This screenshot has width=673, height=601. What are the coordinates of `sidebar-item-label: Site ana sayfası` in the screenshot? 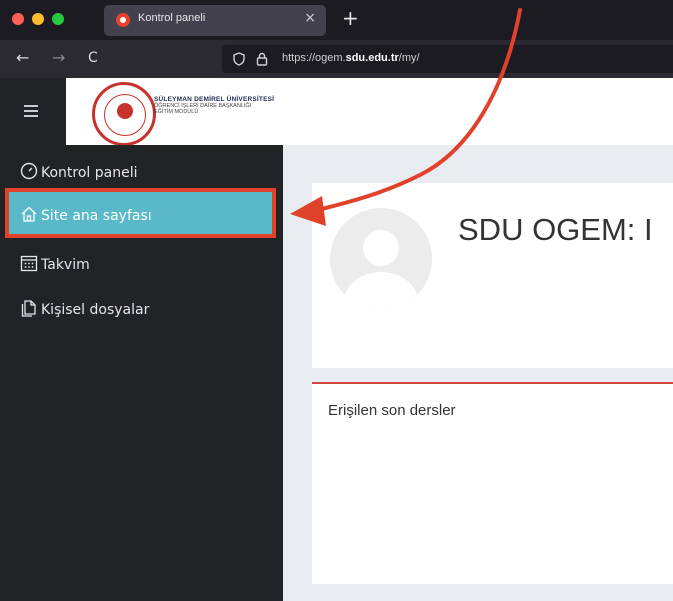 It's located at (96, 216).